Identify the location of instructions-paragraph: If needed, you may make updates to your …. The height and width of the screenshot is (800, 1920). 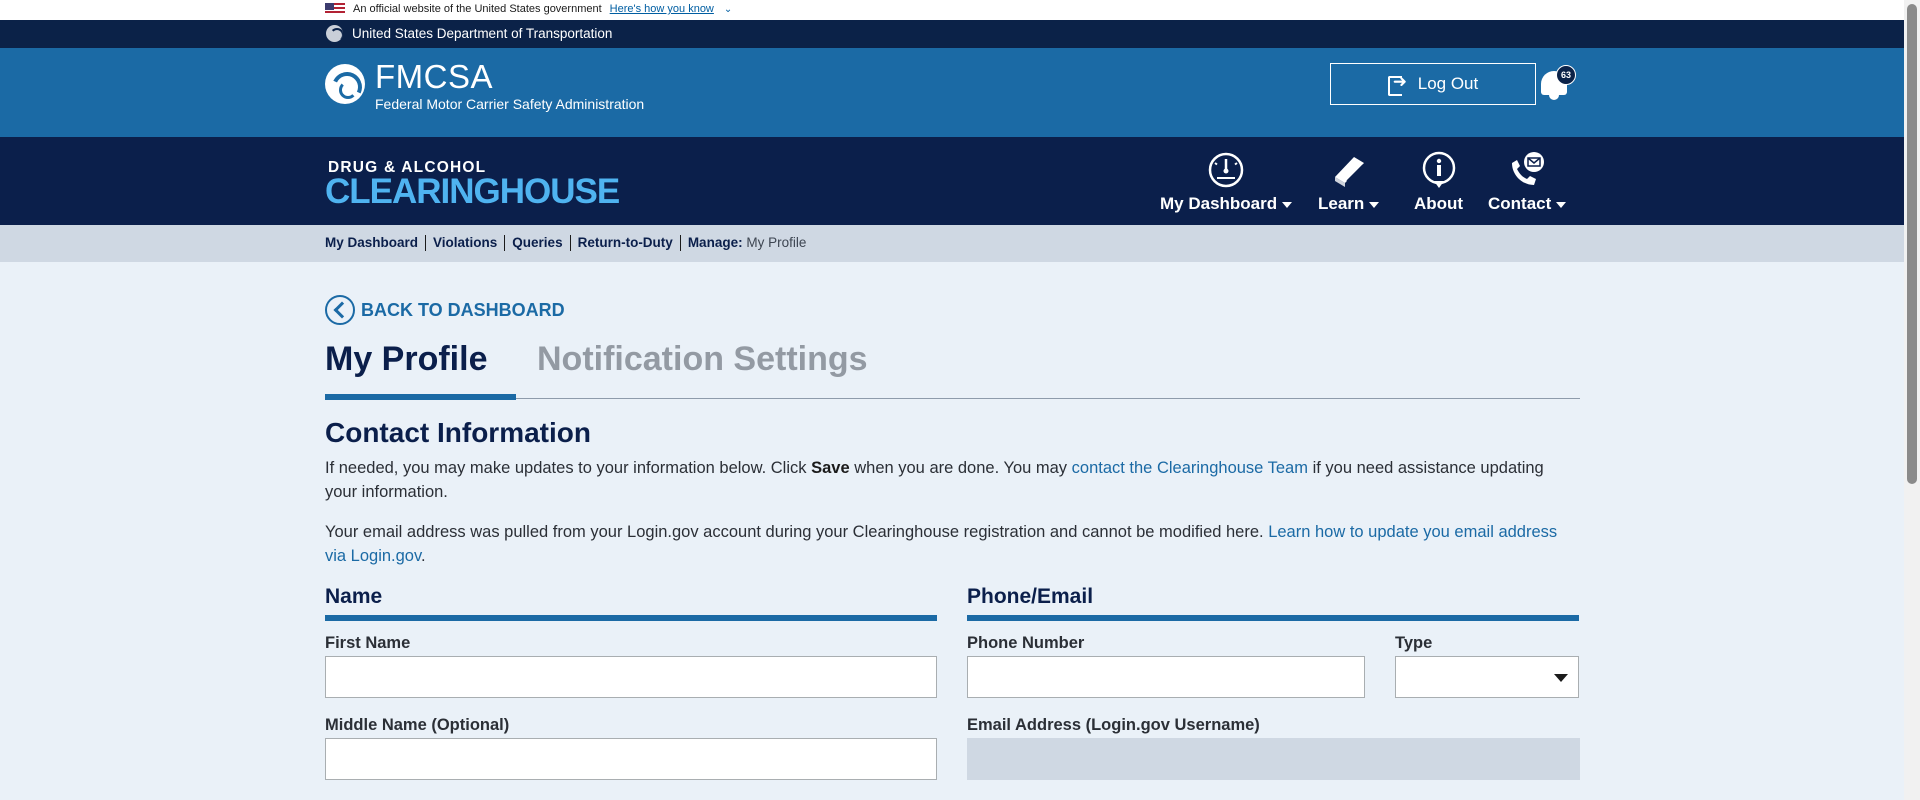
(934, 480).